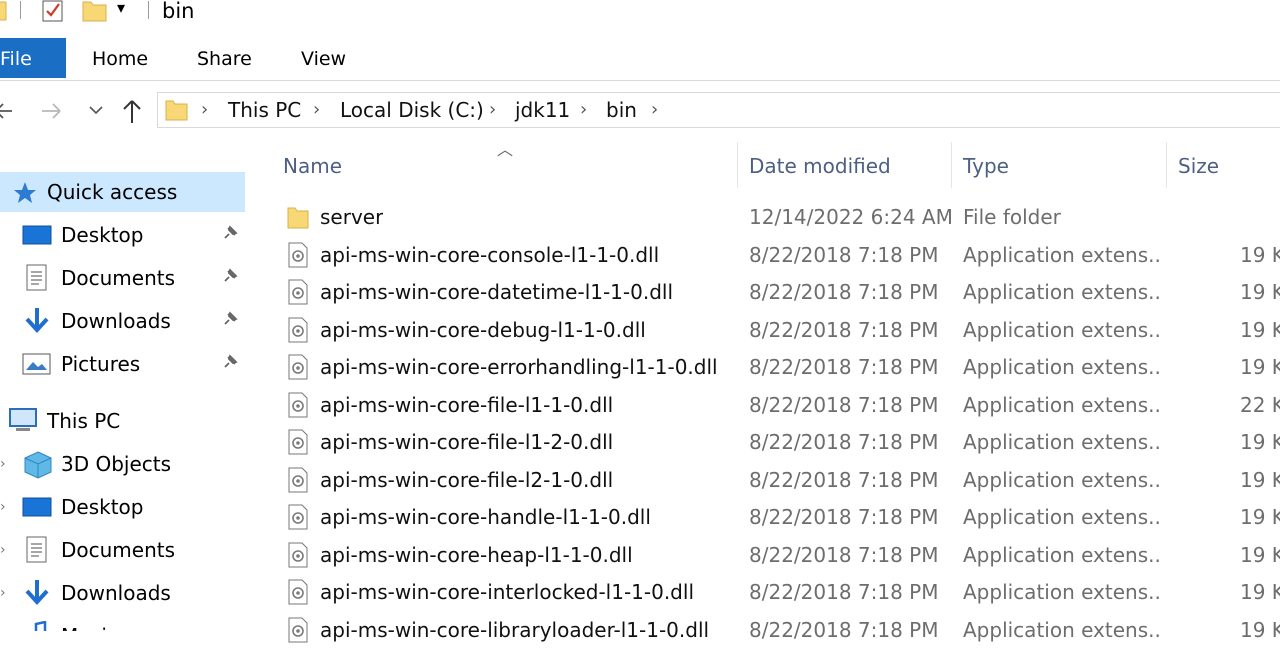 The height and width of the screenshot is (649, 1280). I want to click on nav-label-documents: Documents, so click(118, 550).